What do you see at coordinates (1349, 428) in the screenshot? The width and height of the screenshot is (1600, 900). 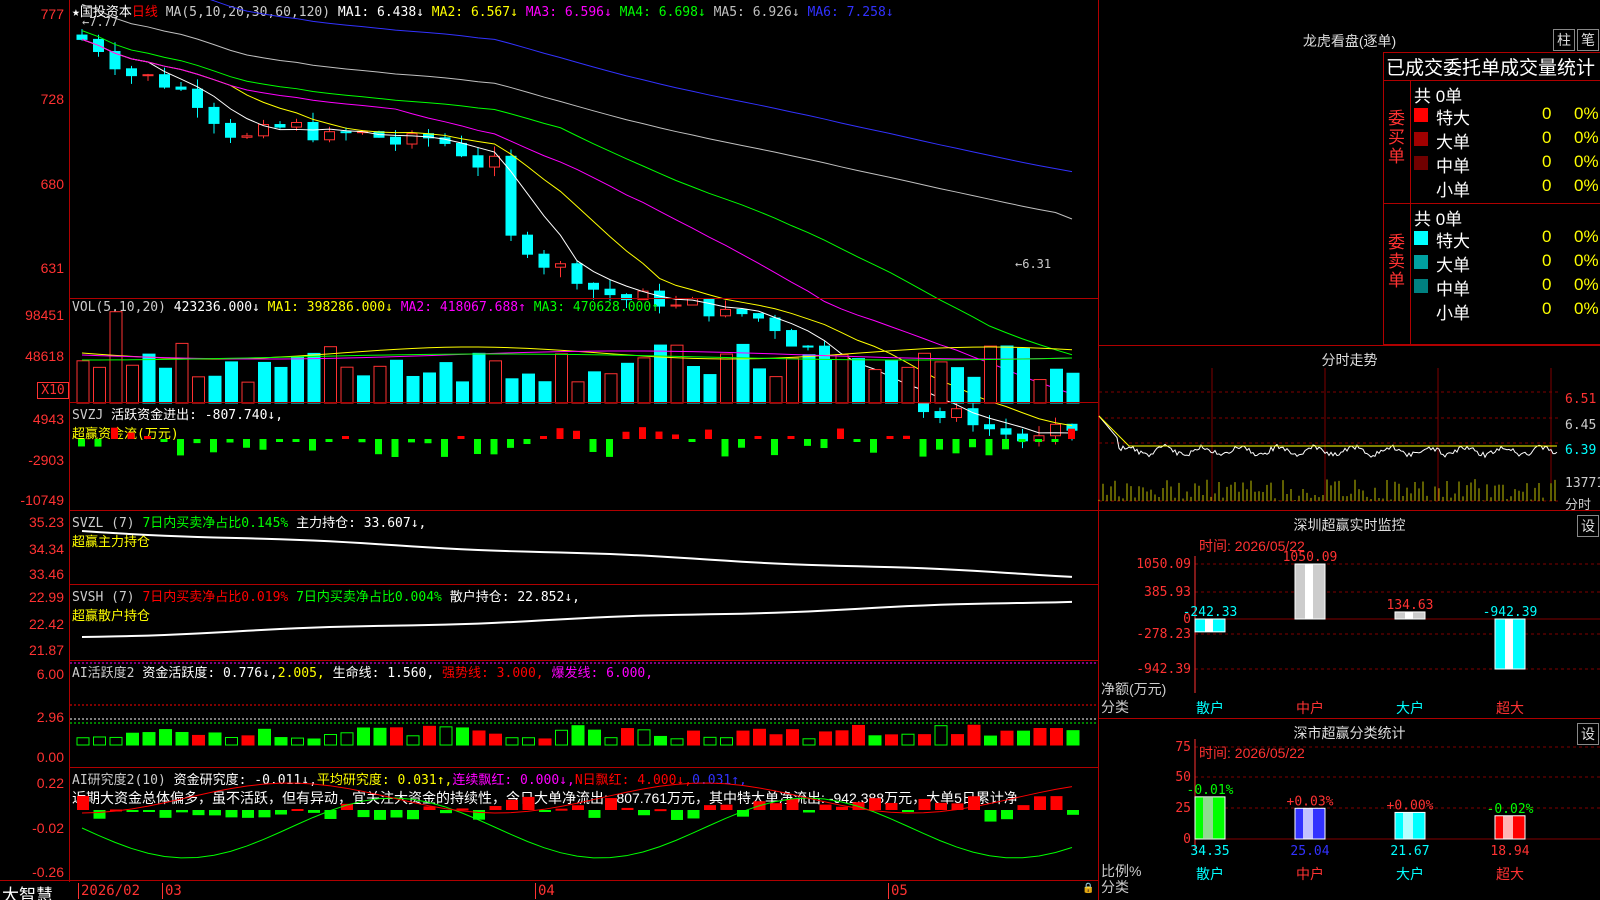 I see `intraday-panel: 分时走势 6.51 6.45 6.39 13771 分时` at bounding box center [1349, 428].